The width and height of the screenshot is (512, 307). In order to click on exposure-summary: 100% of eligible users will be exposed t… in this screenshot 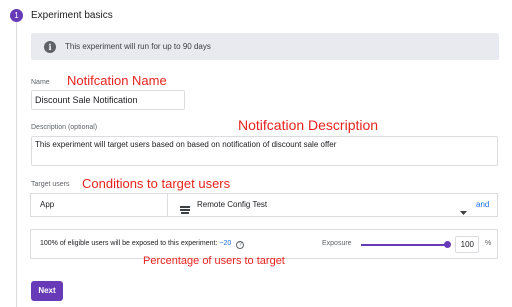, I will do `click(142, 244)`.